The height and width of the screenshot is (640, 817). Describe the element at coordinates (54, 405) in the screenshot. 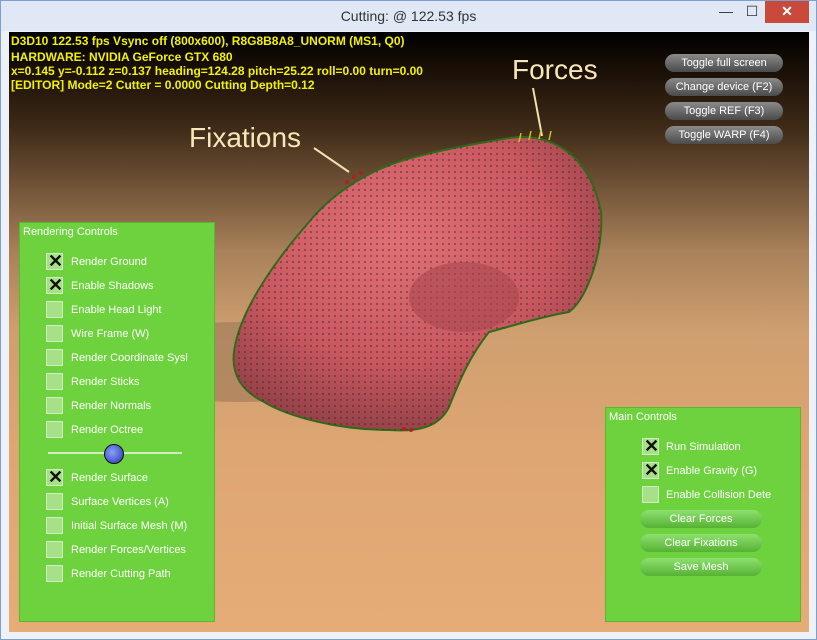

I see `render-normals-checkbox` at that location.